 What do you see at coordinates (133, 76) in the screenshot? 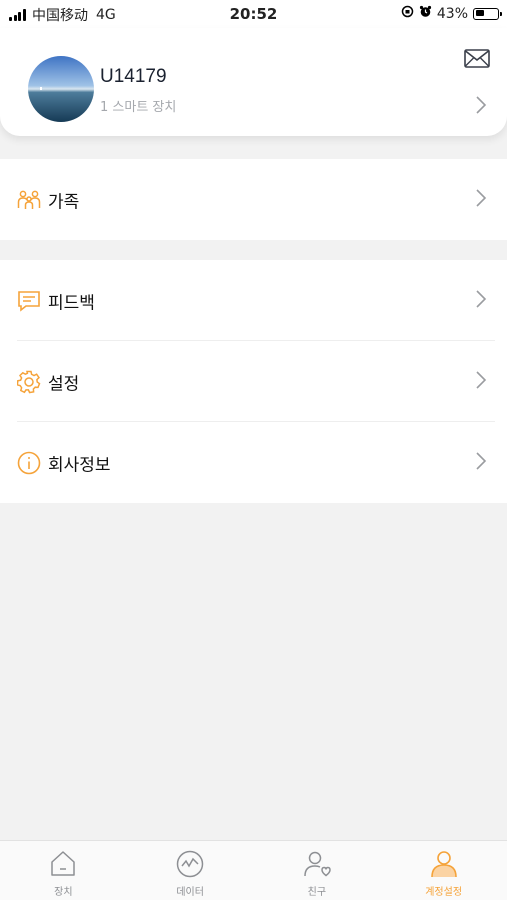
I see `user-id: U14179` at bounding box center [133, 76].